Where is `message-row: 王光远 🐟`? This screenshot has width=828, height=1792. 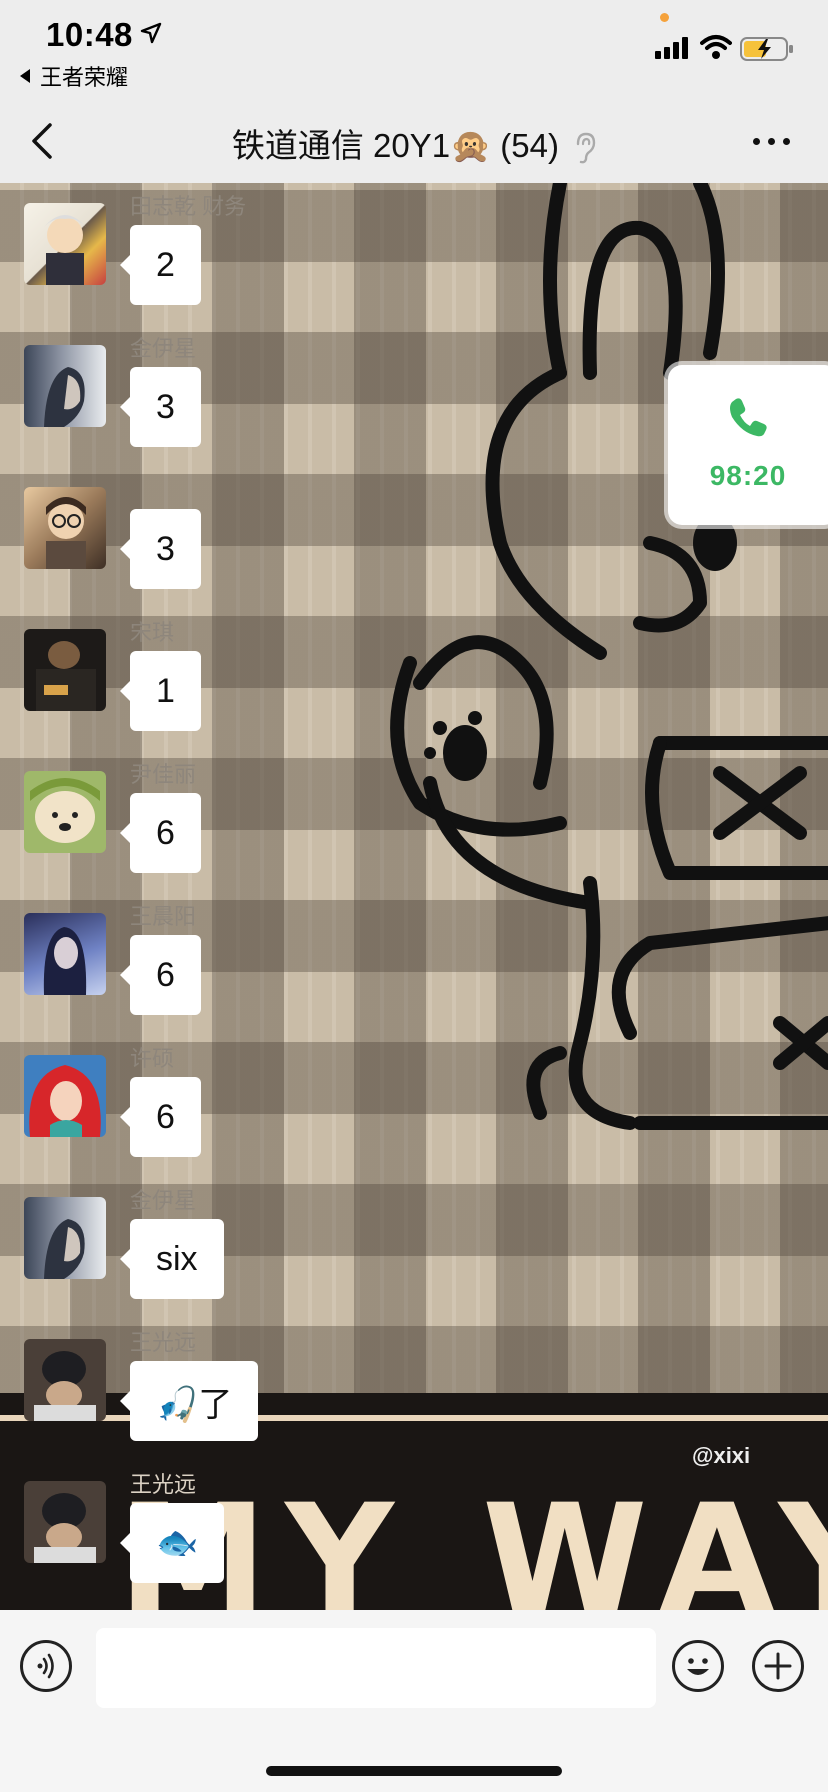
message-row: 王光远 🐟 is located at coordinates (414, 1531).